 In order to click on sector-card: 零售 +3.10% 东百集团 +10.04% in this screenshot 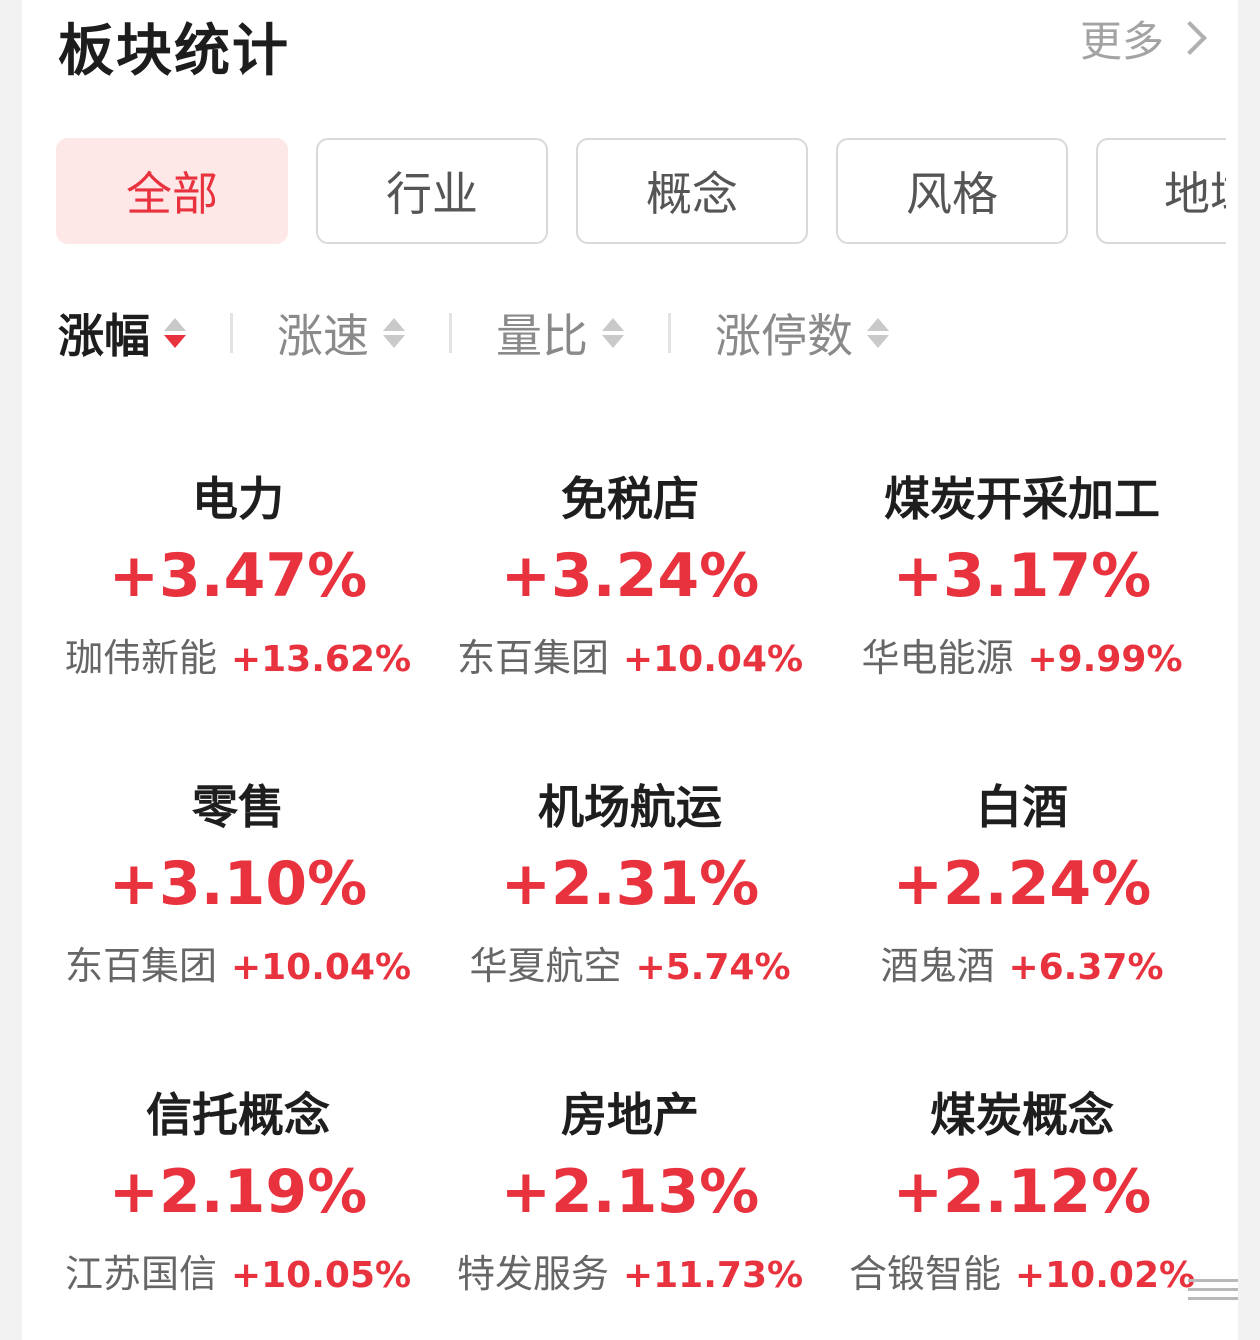, I will do `click(238, 917)`.